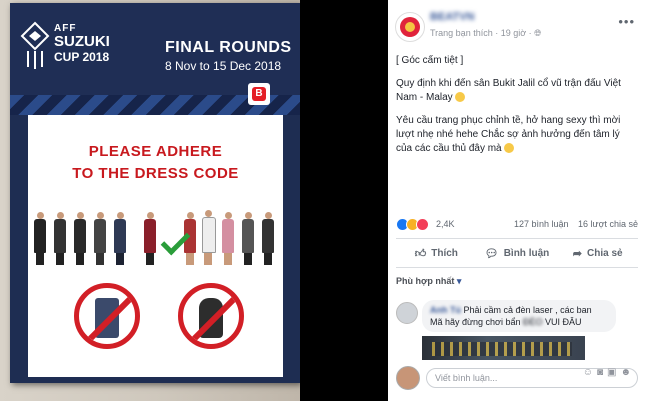 This screenshot has height=401, width=645. What do you see at coordinates (155, 173) in the screenshot?
I see `sign-line-2: TO THE DRESS CODE` at bounding box center [155, 173].